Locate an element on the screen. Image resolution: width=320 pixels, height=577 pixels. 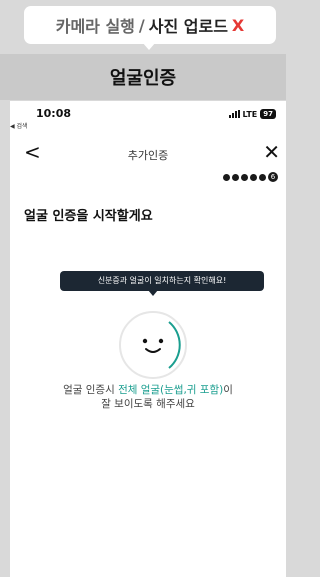
status-time: 10:08 is located at coordinates (54, 113).